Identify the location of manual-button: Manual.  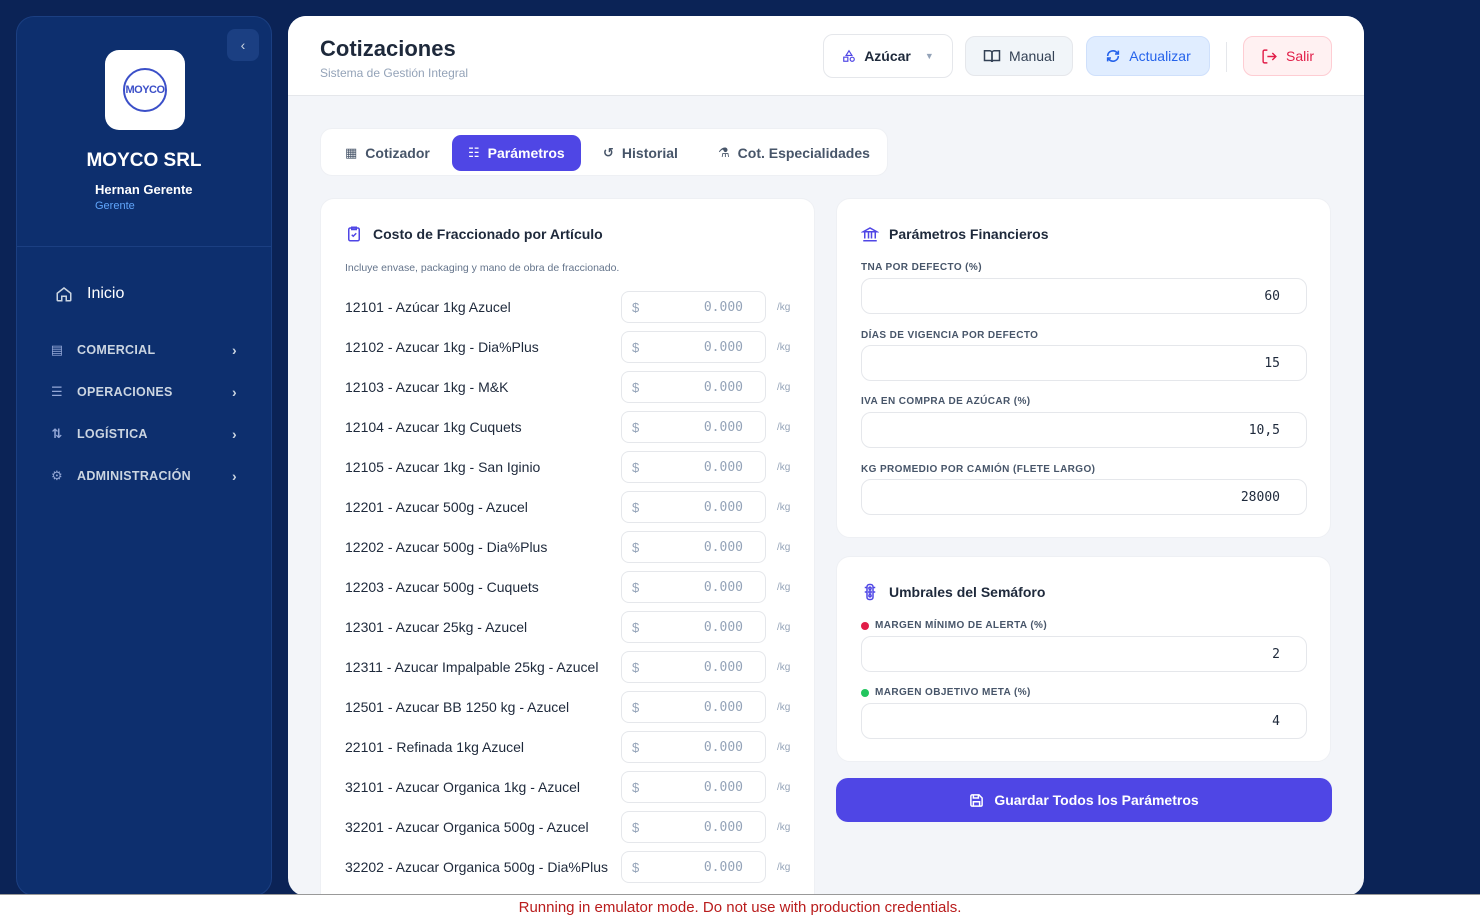
(1019, 56).